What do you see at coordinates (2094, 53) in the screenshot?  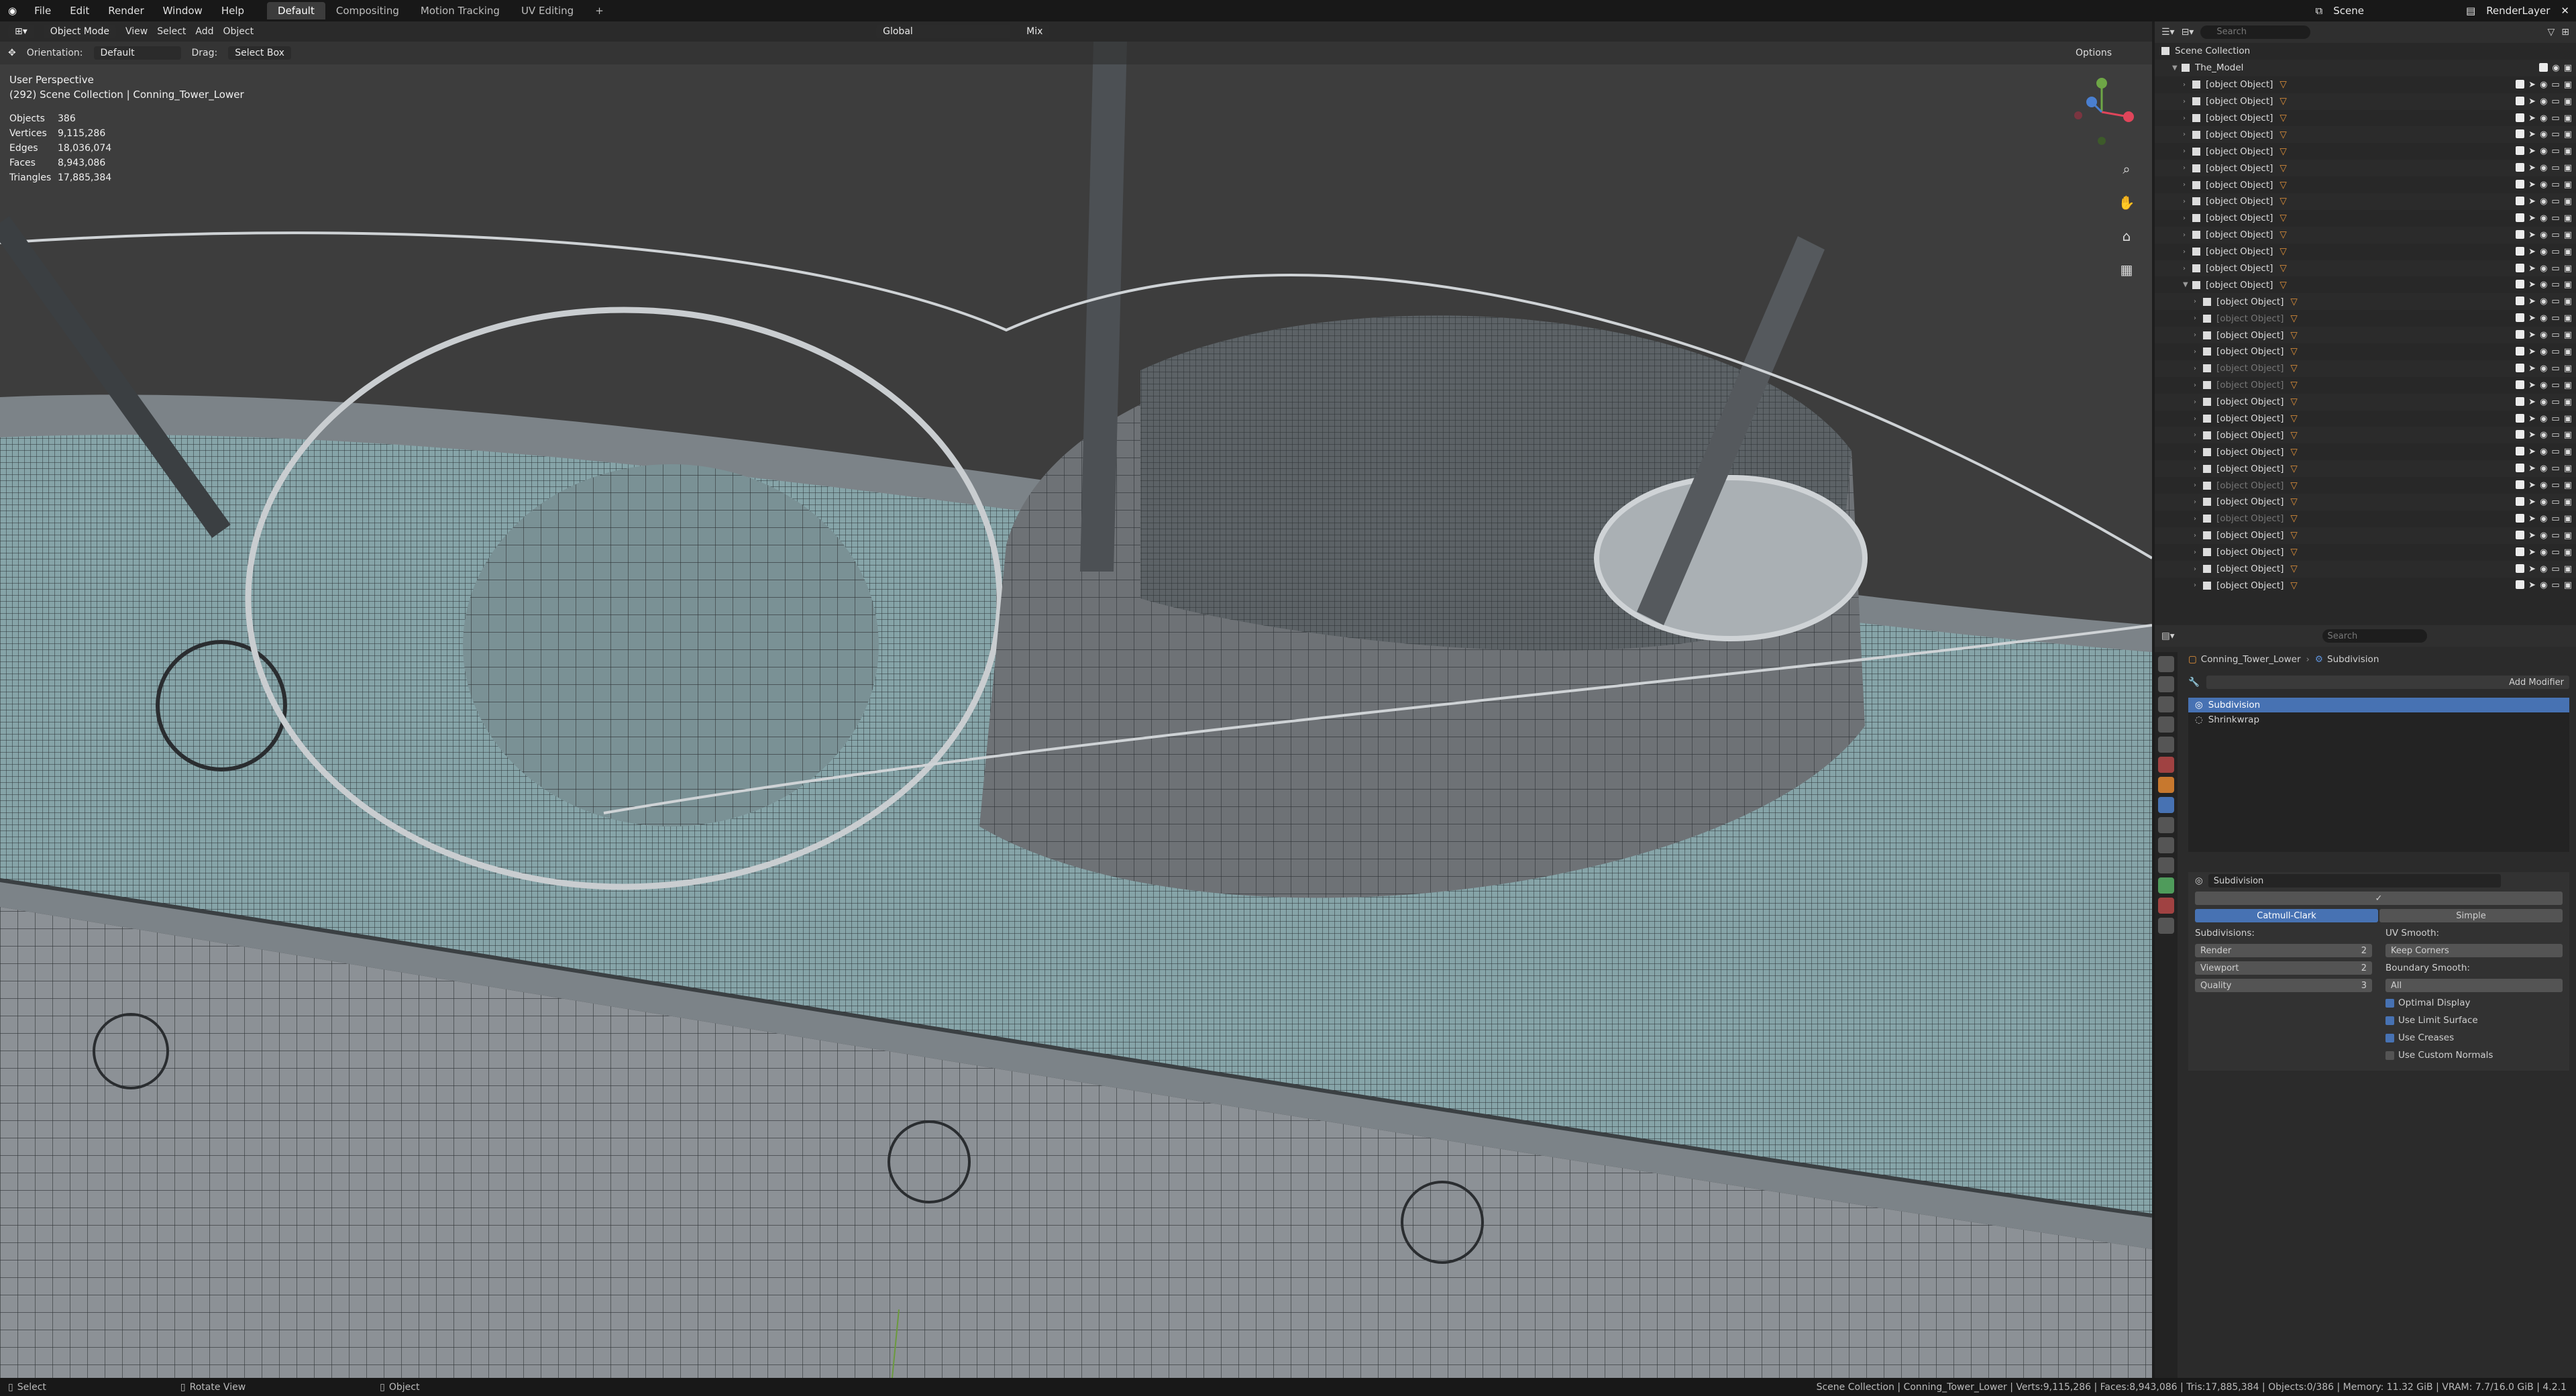 I see `options-dropdown: Options` at bounding box center [2094, 53].